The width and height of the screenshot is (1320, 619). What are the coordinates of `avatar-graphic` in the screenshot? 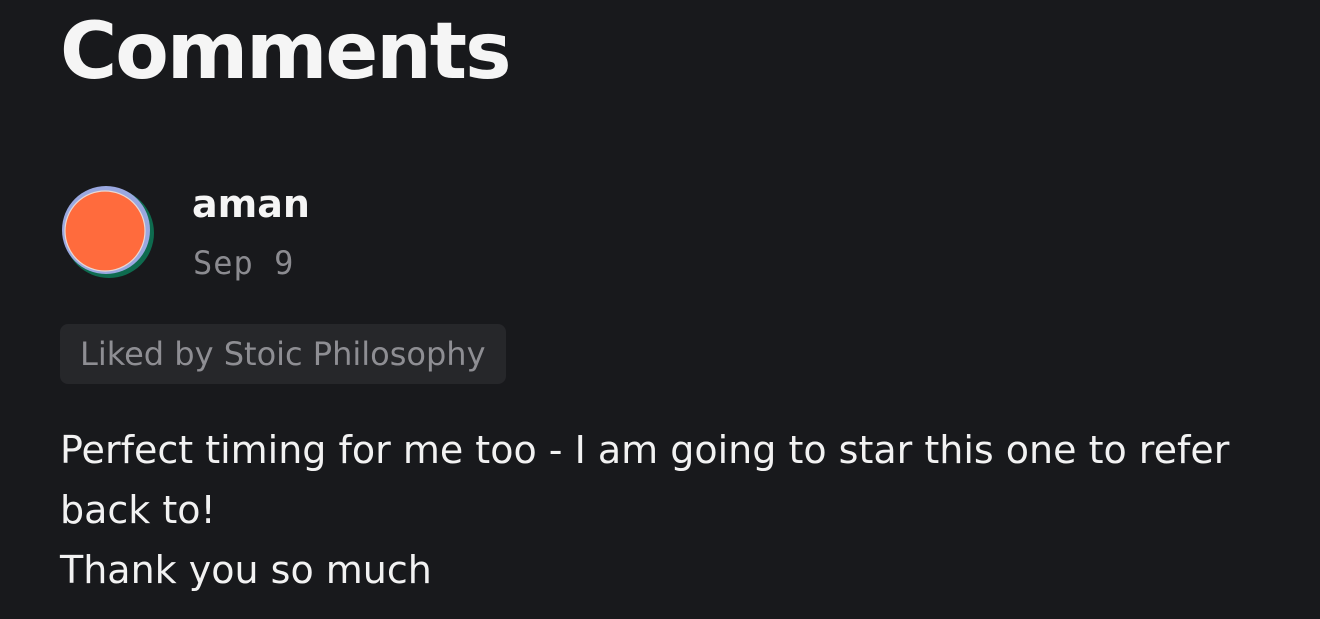 It's located at (108, 232).